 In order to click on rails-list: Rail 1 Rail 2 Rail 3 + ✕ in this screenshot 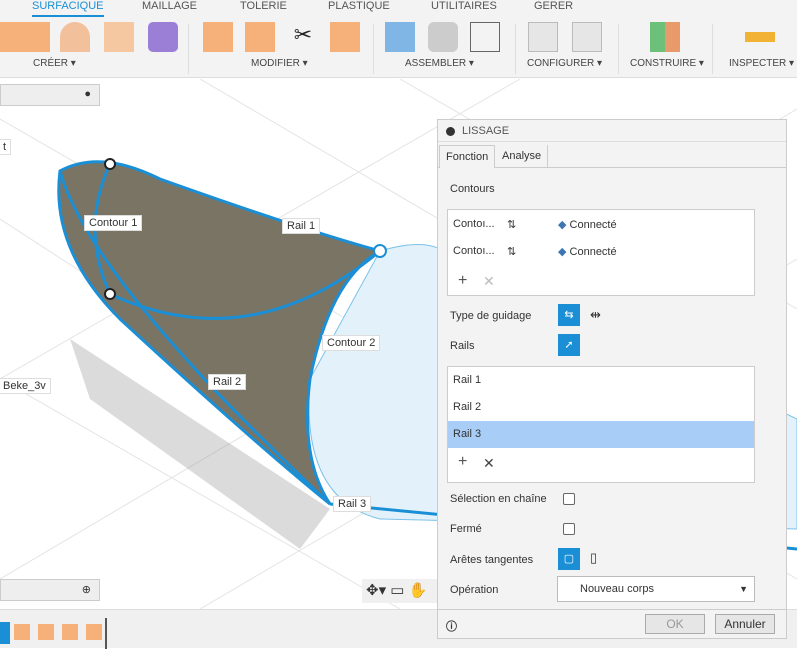, I will do `click(601, 424)`.